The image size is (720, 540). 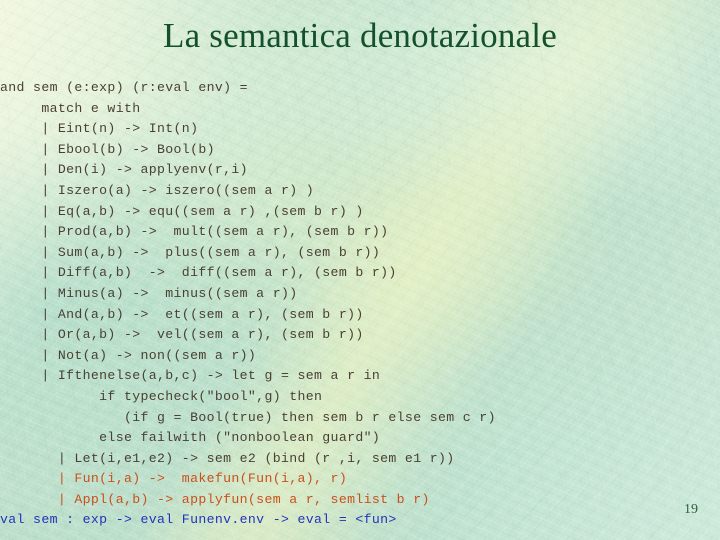 What do you see at coordinates (124, 87) in the screenshot?
I see `code-line: and sem (e:exp) (r:eval env) =` at bounding box center [124, 87].